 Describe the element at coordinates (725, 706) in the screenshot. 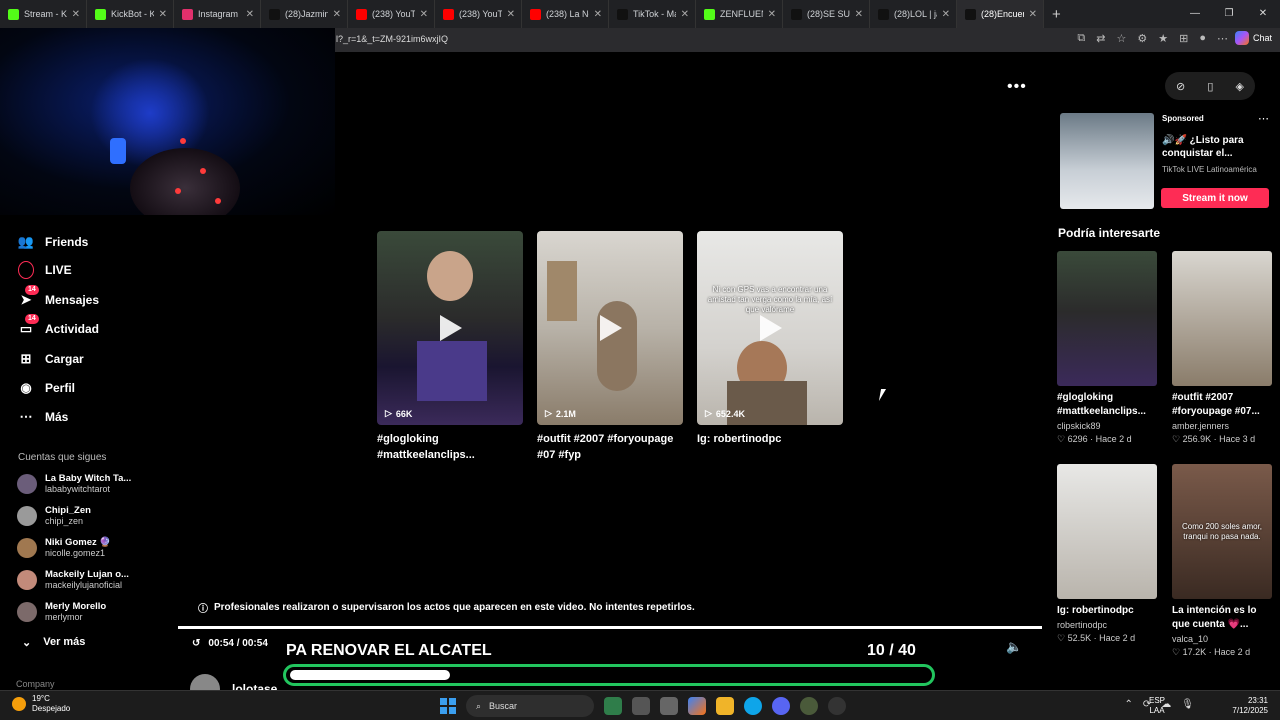

I see `file-explorer-icon` at that location.